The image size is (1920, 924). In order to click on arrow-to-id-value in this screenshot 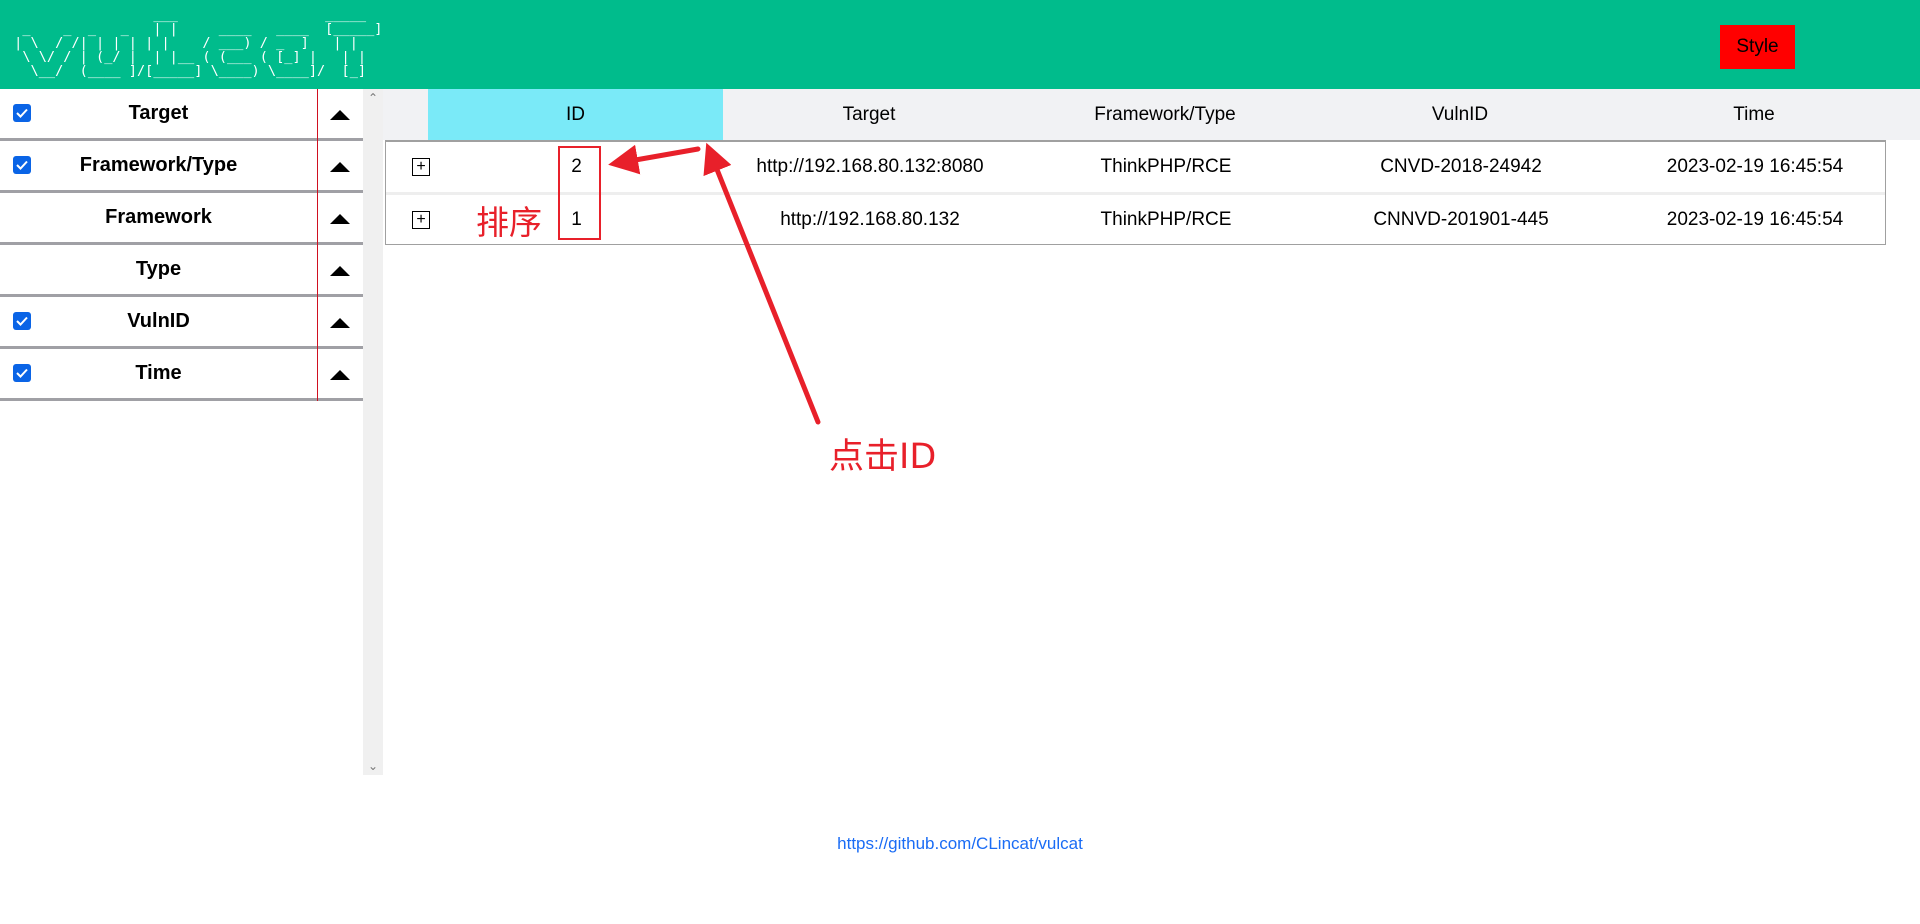, I will do `click(654, 159)`.